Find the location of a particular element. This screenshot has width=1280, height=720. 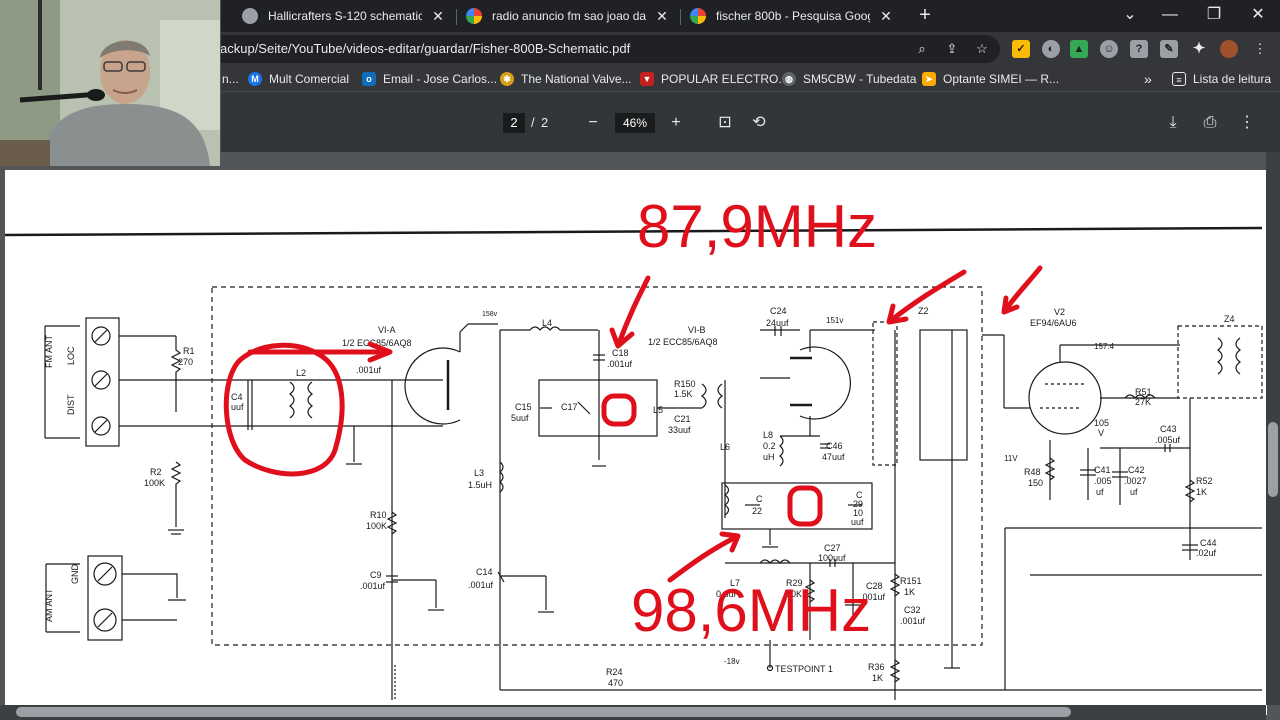

m-logo-icon: M is located at coordinates (255, 79).